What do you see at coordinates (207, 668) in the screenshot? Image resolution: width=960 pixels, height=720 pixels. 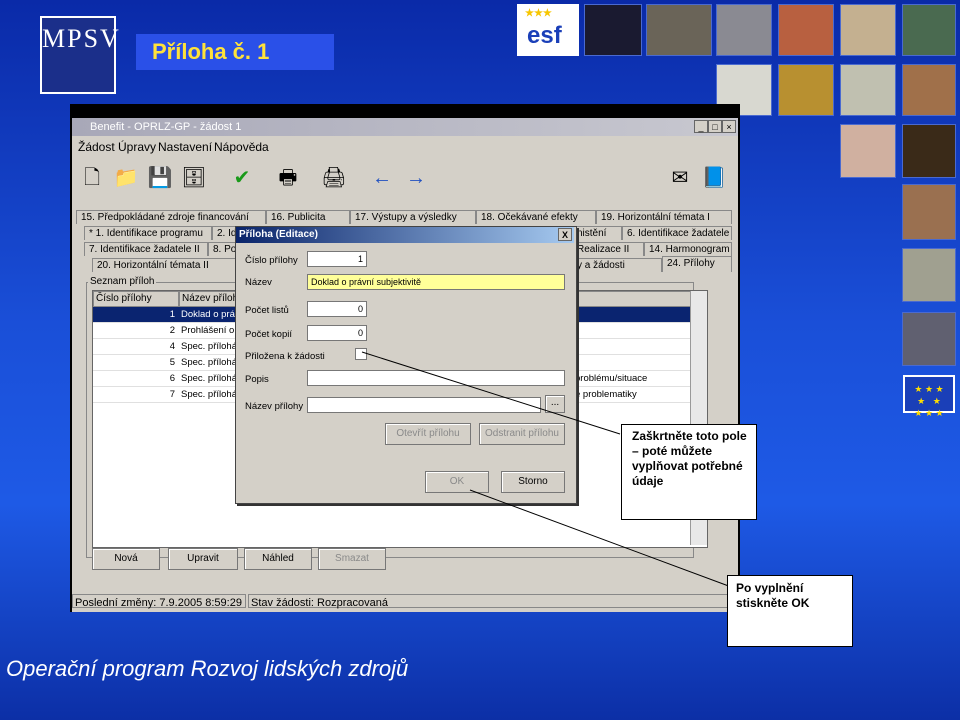 I see `slide-footer: Operační program Rozvoj lidských zdrojů` at bounding box center [207, 668].